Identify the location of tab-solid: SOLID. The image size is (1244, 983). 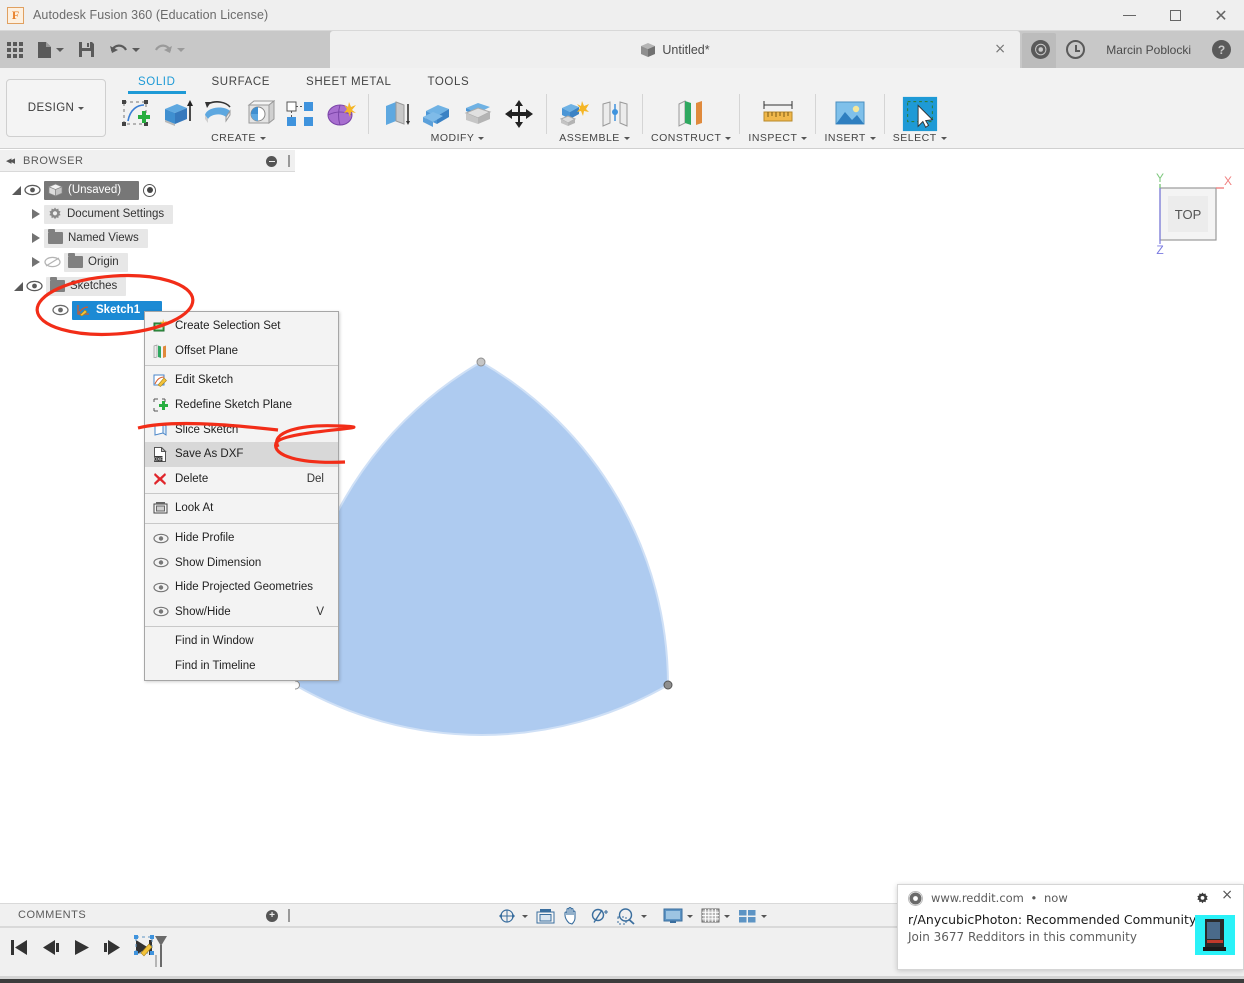
(157, 83).